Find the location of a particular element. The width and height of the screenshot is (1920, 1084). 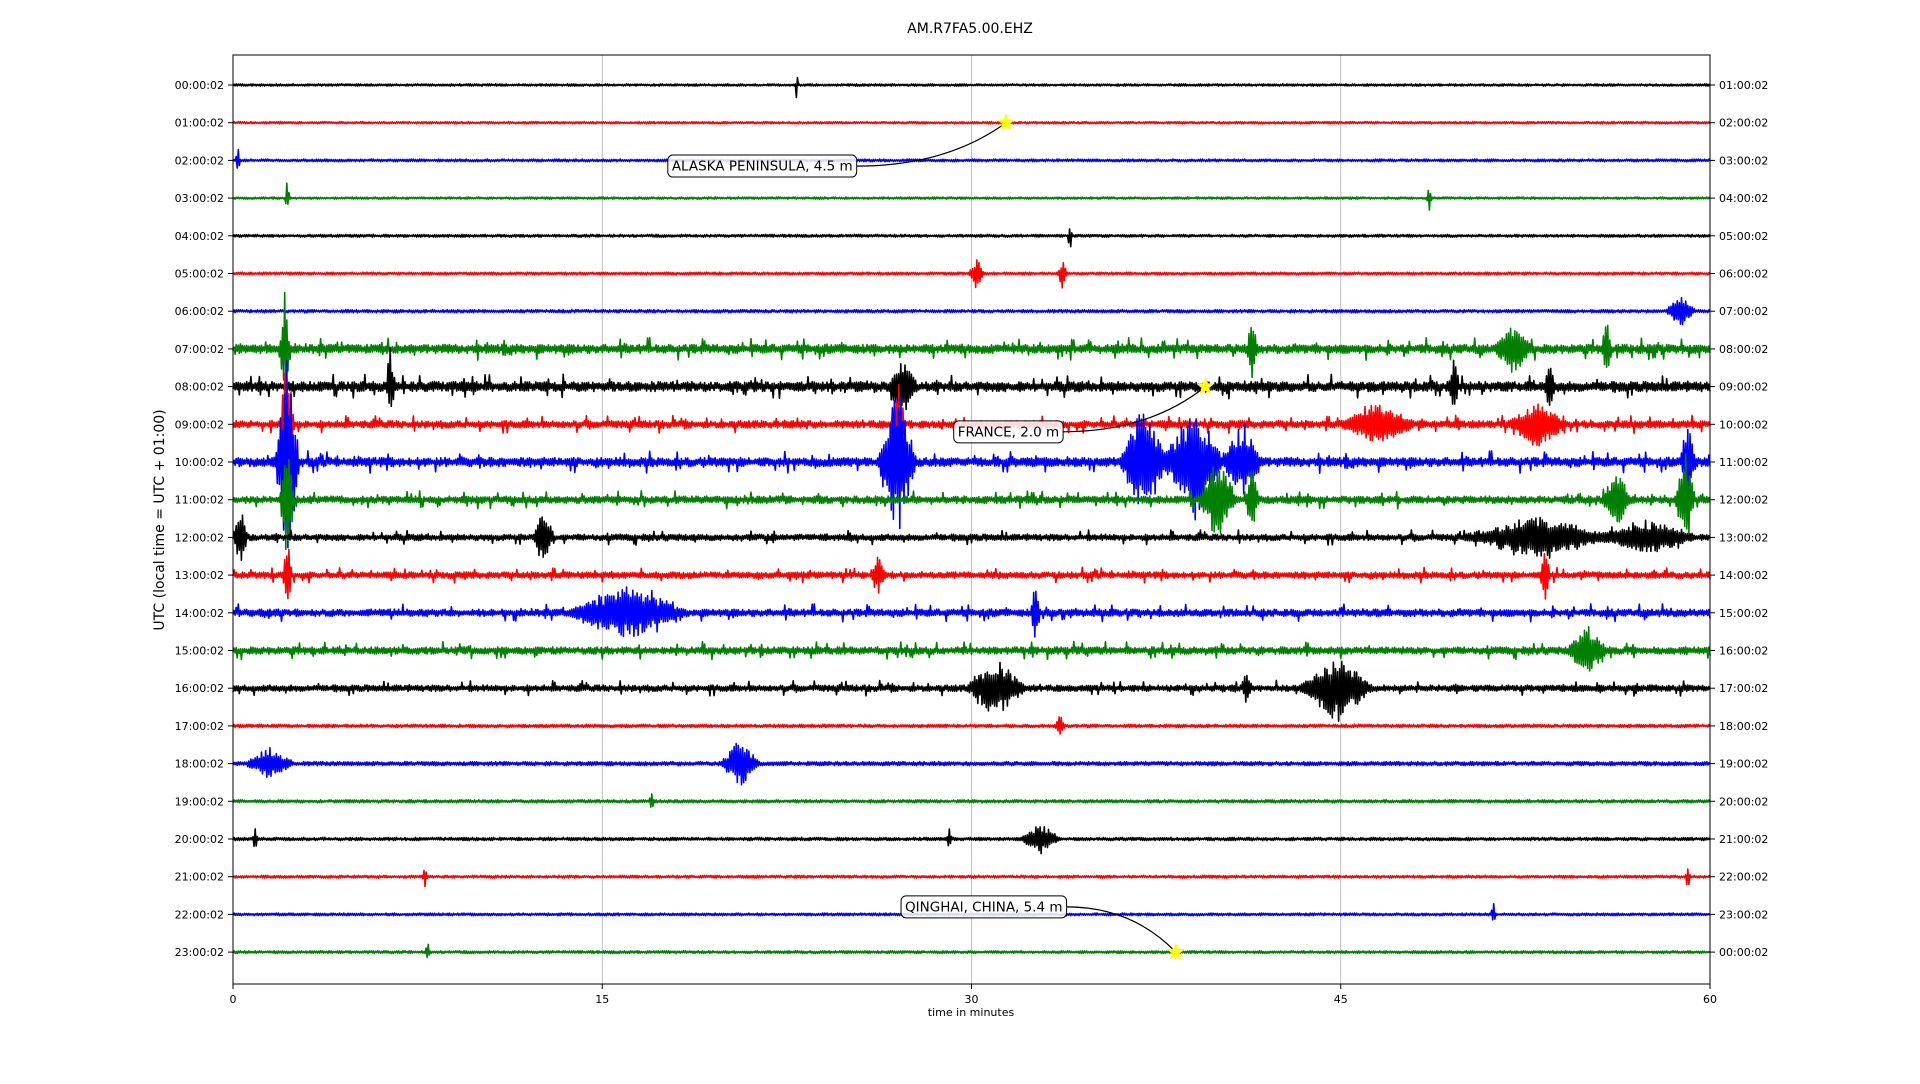

right-time-label: 07:00:02 is located at coordinates (1743, 311).